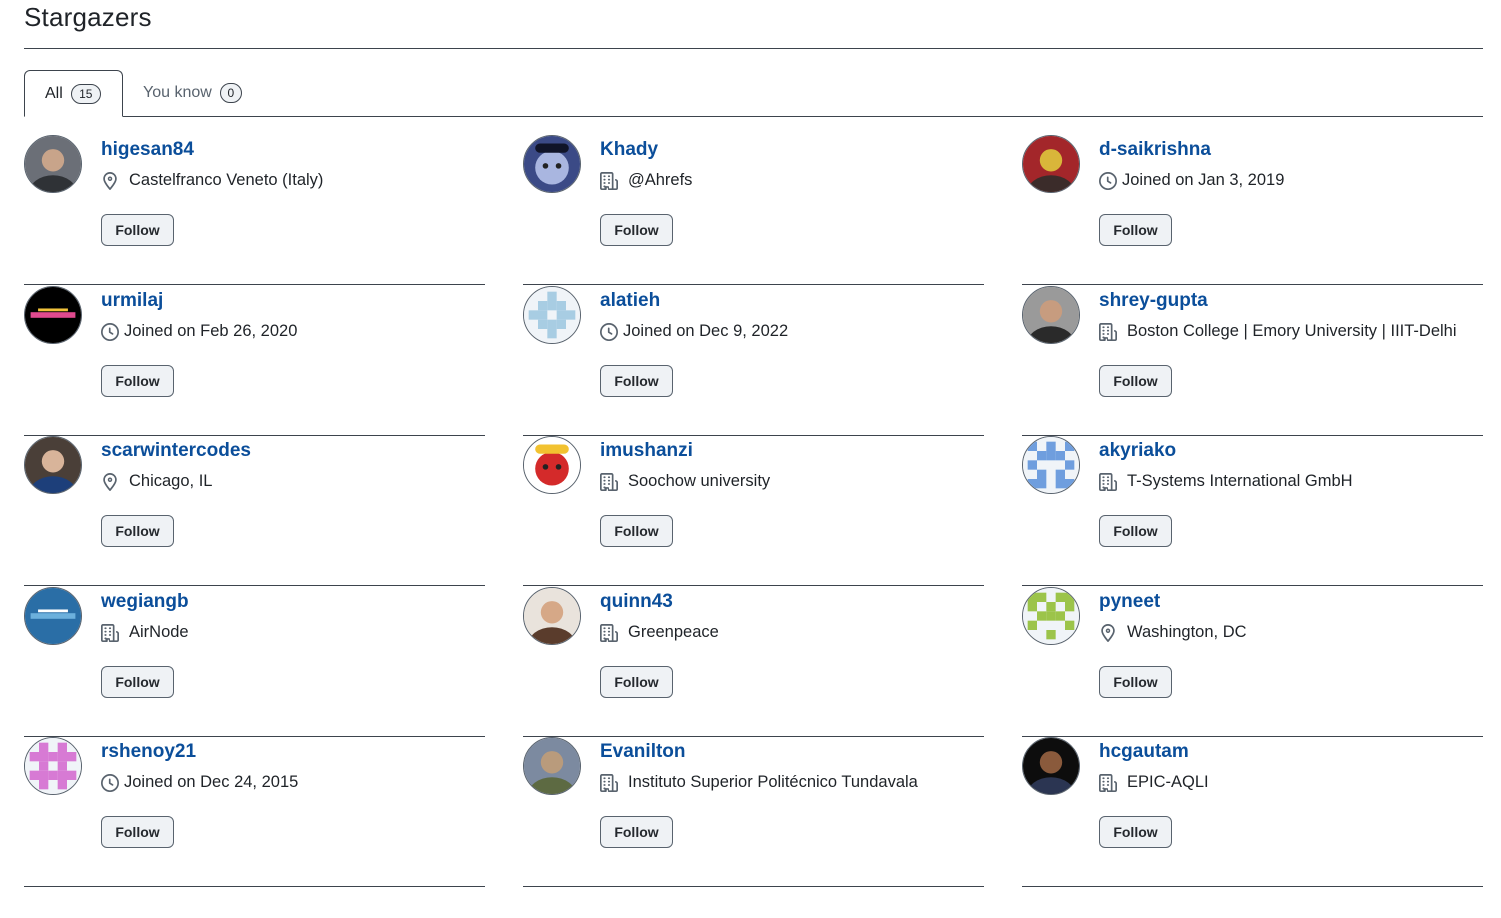  Describe the element at coordinates (199, 782) in the screenshot. I see `user-meta: Joined on Dec 24, 2015` at that location.